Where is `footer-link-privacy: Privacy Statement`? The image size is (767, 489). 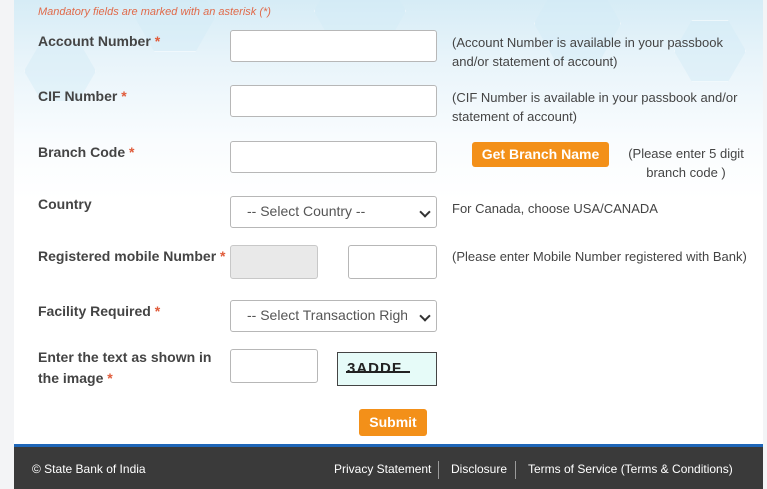
footer-link-privacy: Privacy Statement is located at coordinates (382, 469).